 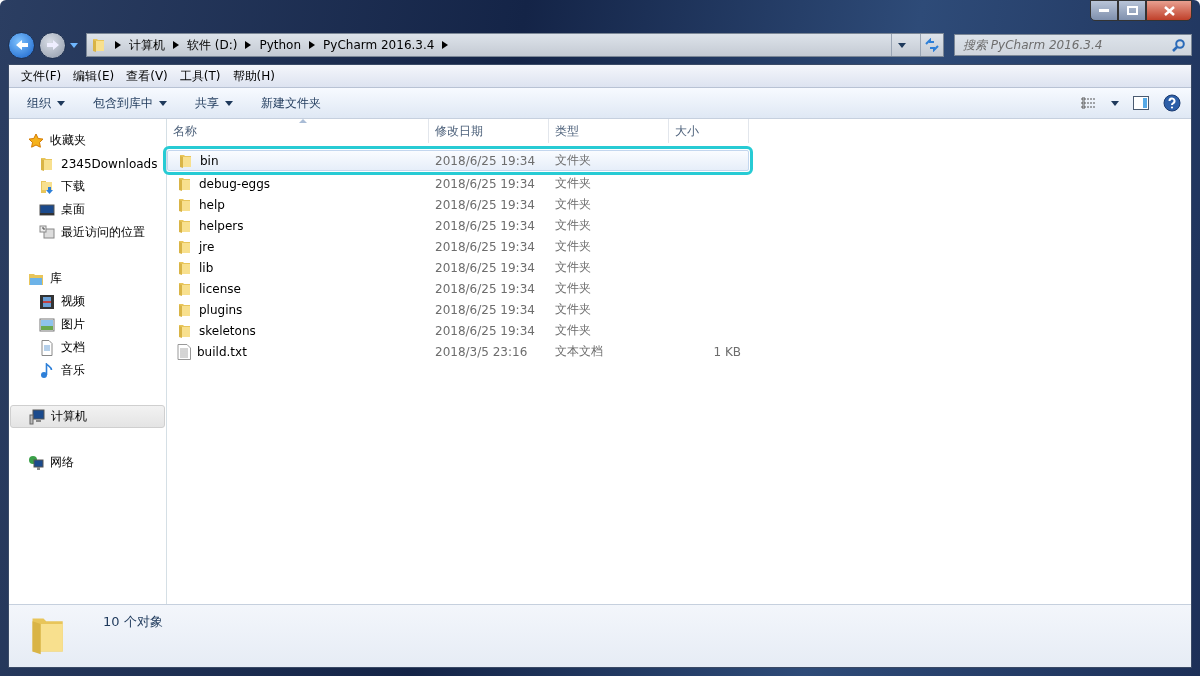 I want to click on forward-button, so click(x=52, y=45).